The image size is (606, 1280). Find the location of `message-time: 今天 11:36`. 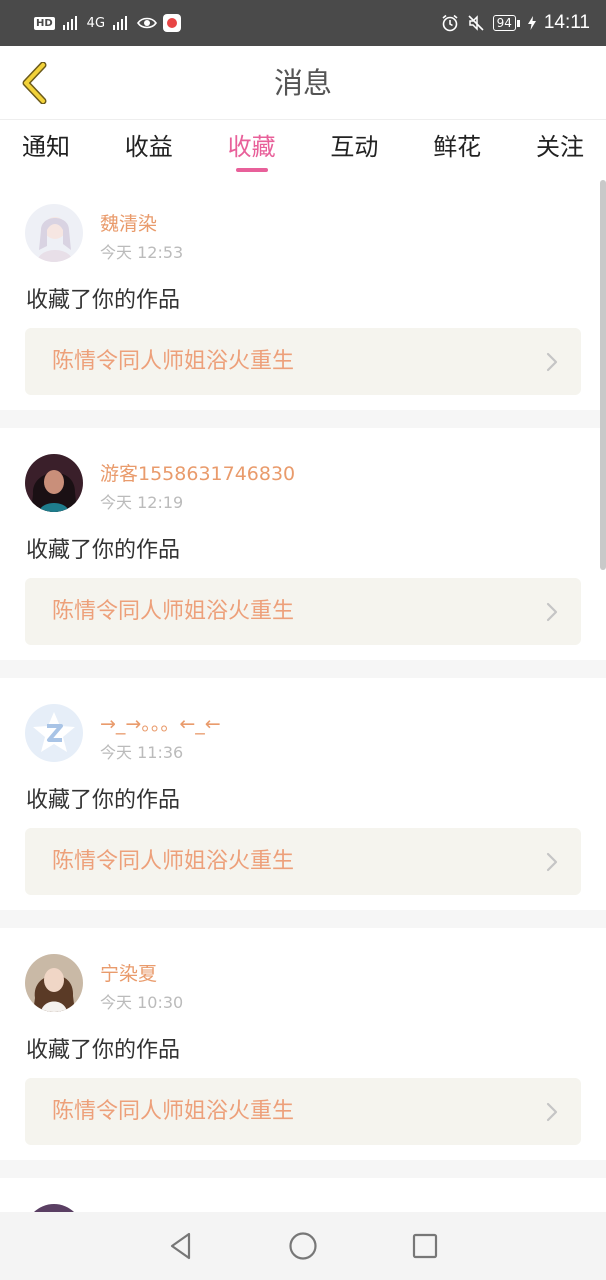

message-time: 今天 11:36 is located at coordinates (142, 752).